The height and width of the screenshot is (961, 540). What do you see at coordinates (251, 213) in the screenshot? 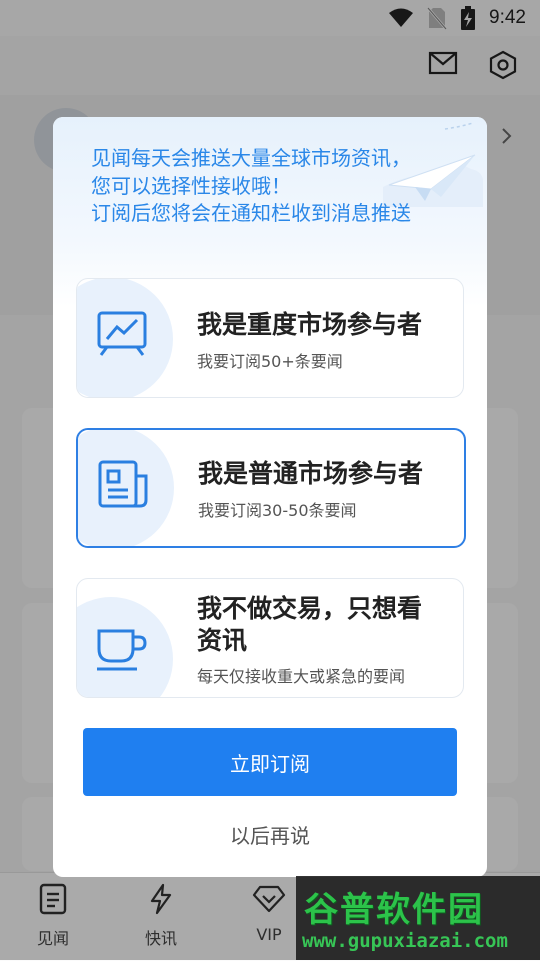
I see `intro-line: 订阅后您将会在通知栏收到消息推送` at bounding box center [251, 213].